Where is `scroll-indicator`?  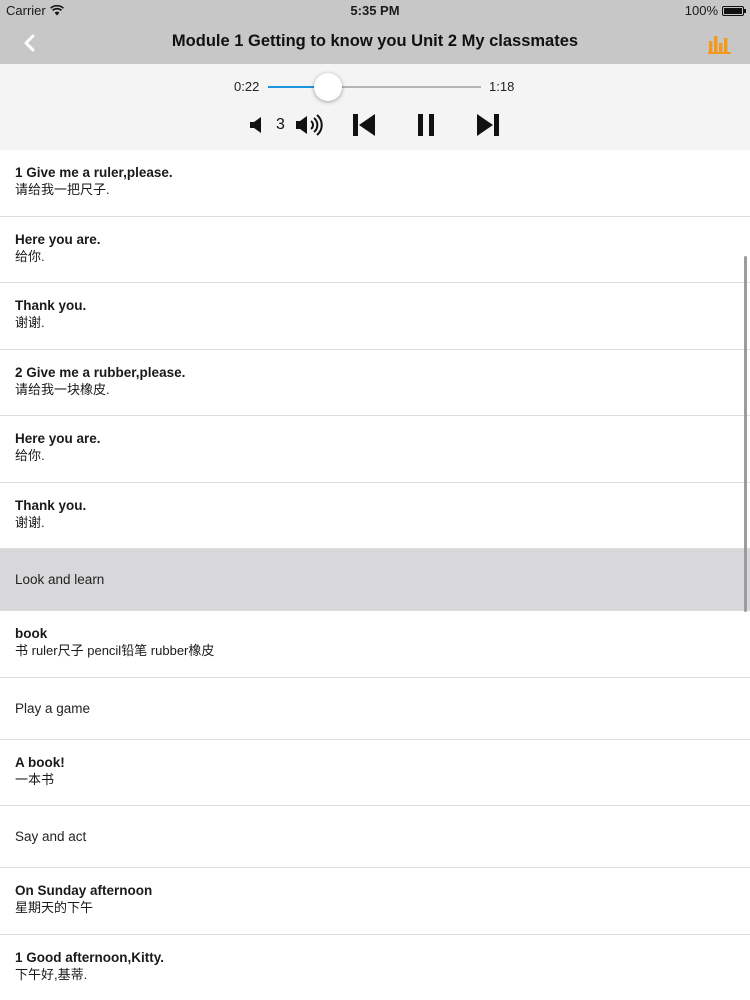 scroll-indicator is located at coordinates (745, 434).